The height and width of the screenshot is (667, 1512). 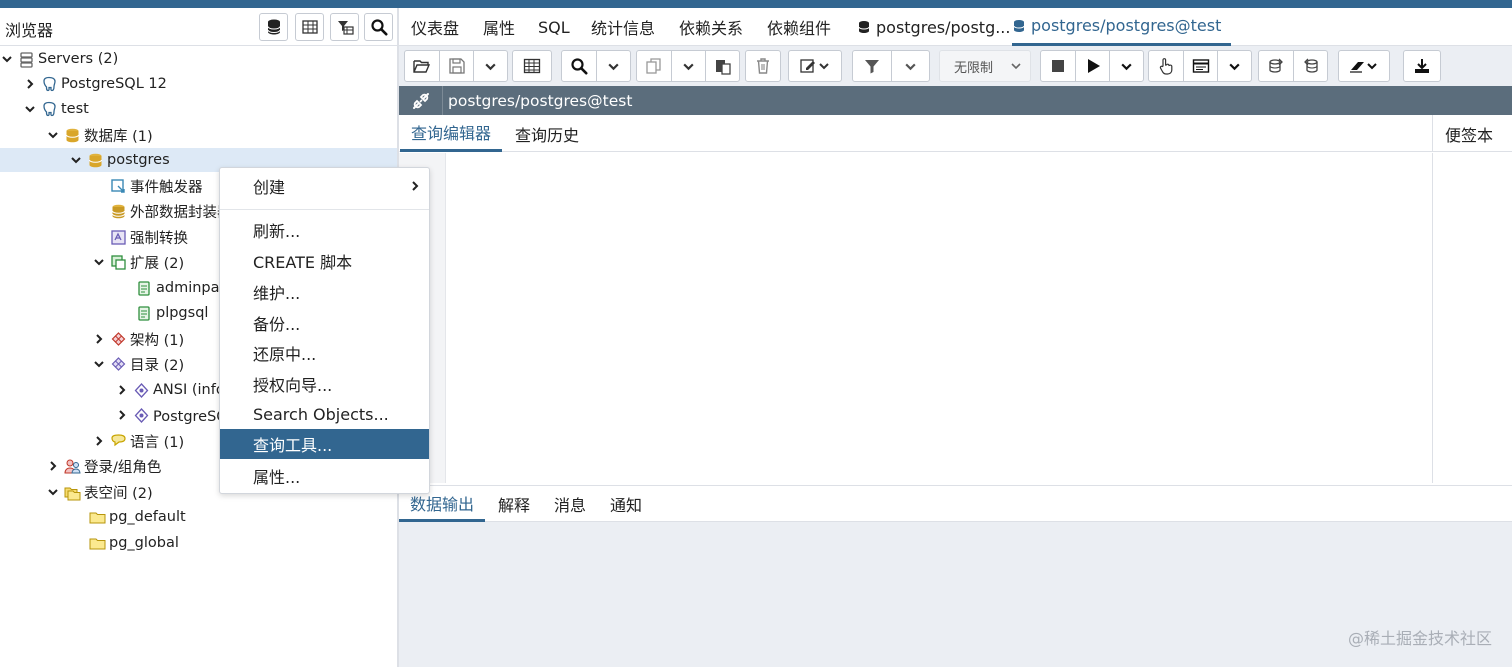 What do you see at coordinates (199, 517) in the screenshot?
I see `tree-node-pg-default: pg_default` at bounding box center [199, 517].